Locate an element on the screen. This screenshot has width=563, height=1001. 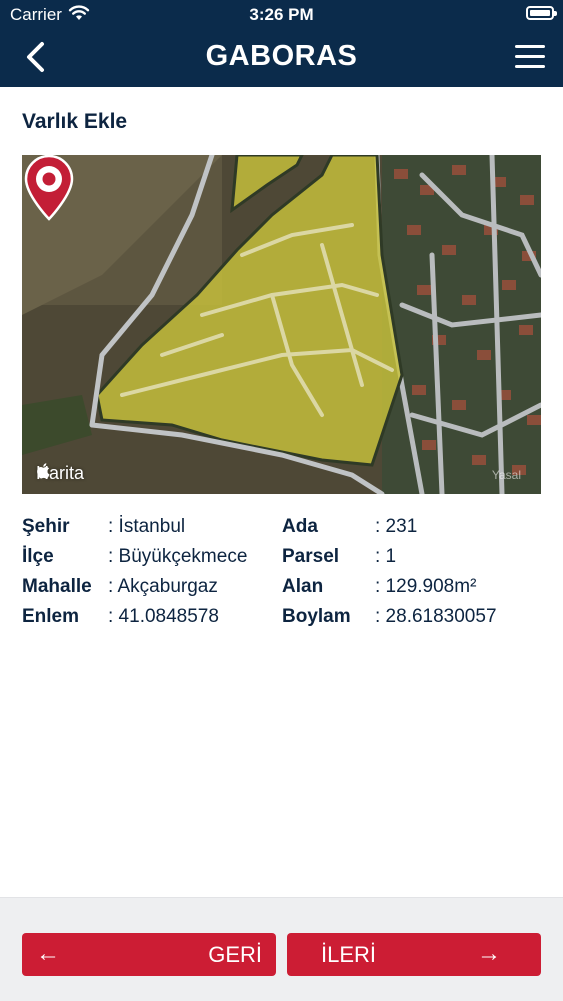
arrow-left-icon: ← is located at coordinates (48, 953).